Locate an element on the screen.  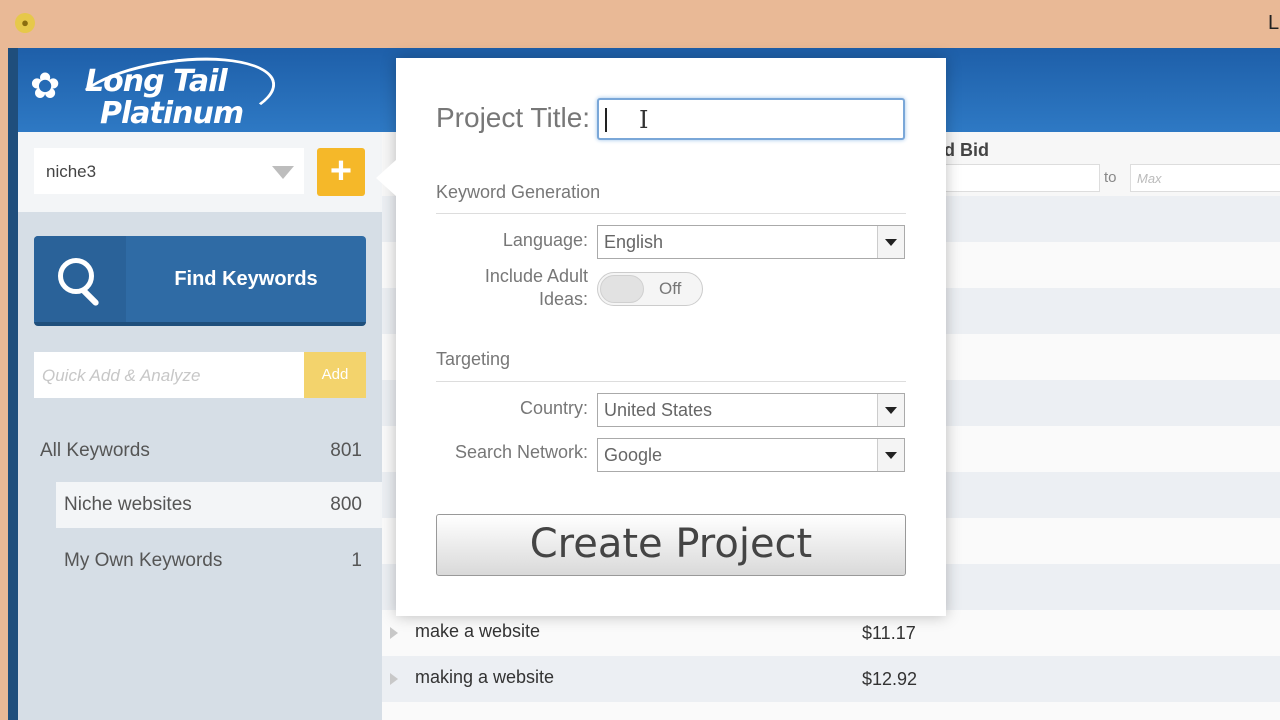
find-keywords-button: Find Keywords is located at coordinates (200, 281).